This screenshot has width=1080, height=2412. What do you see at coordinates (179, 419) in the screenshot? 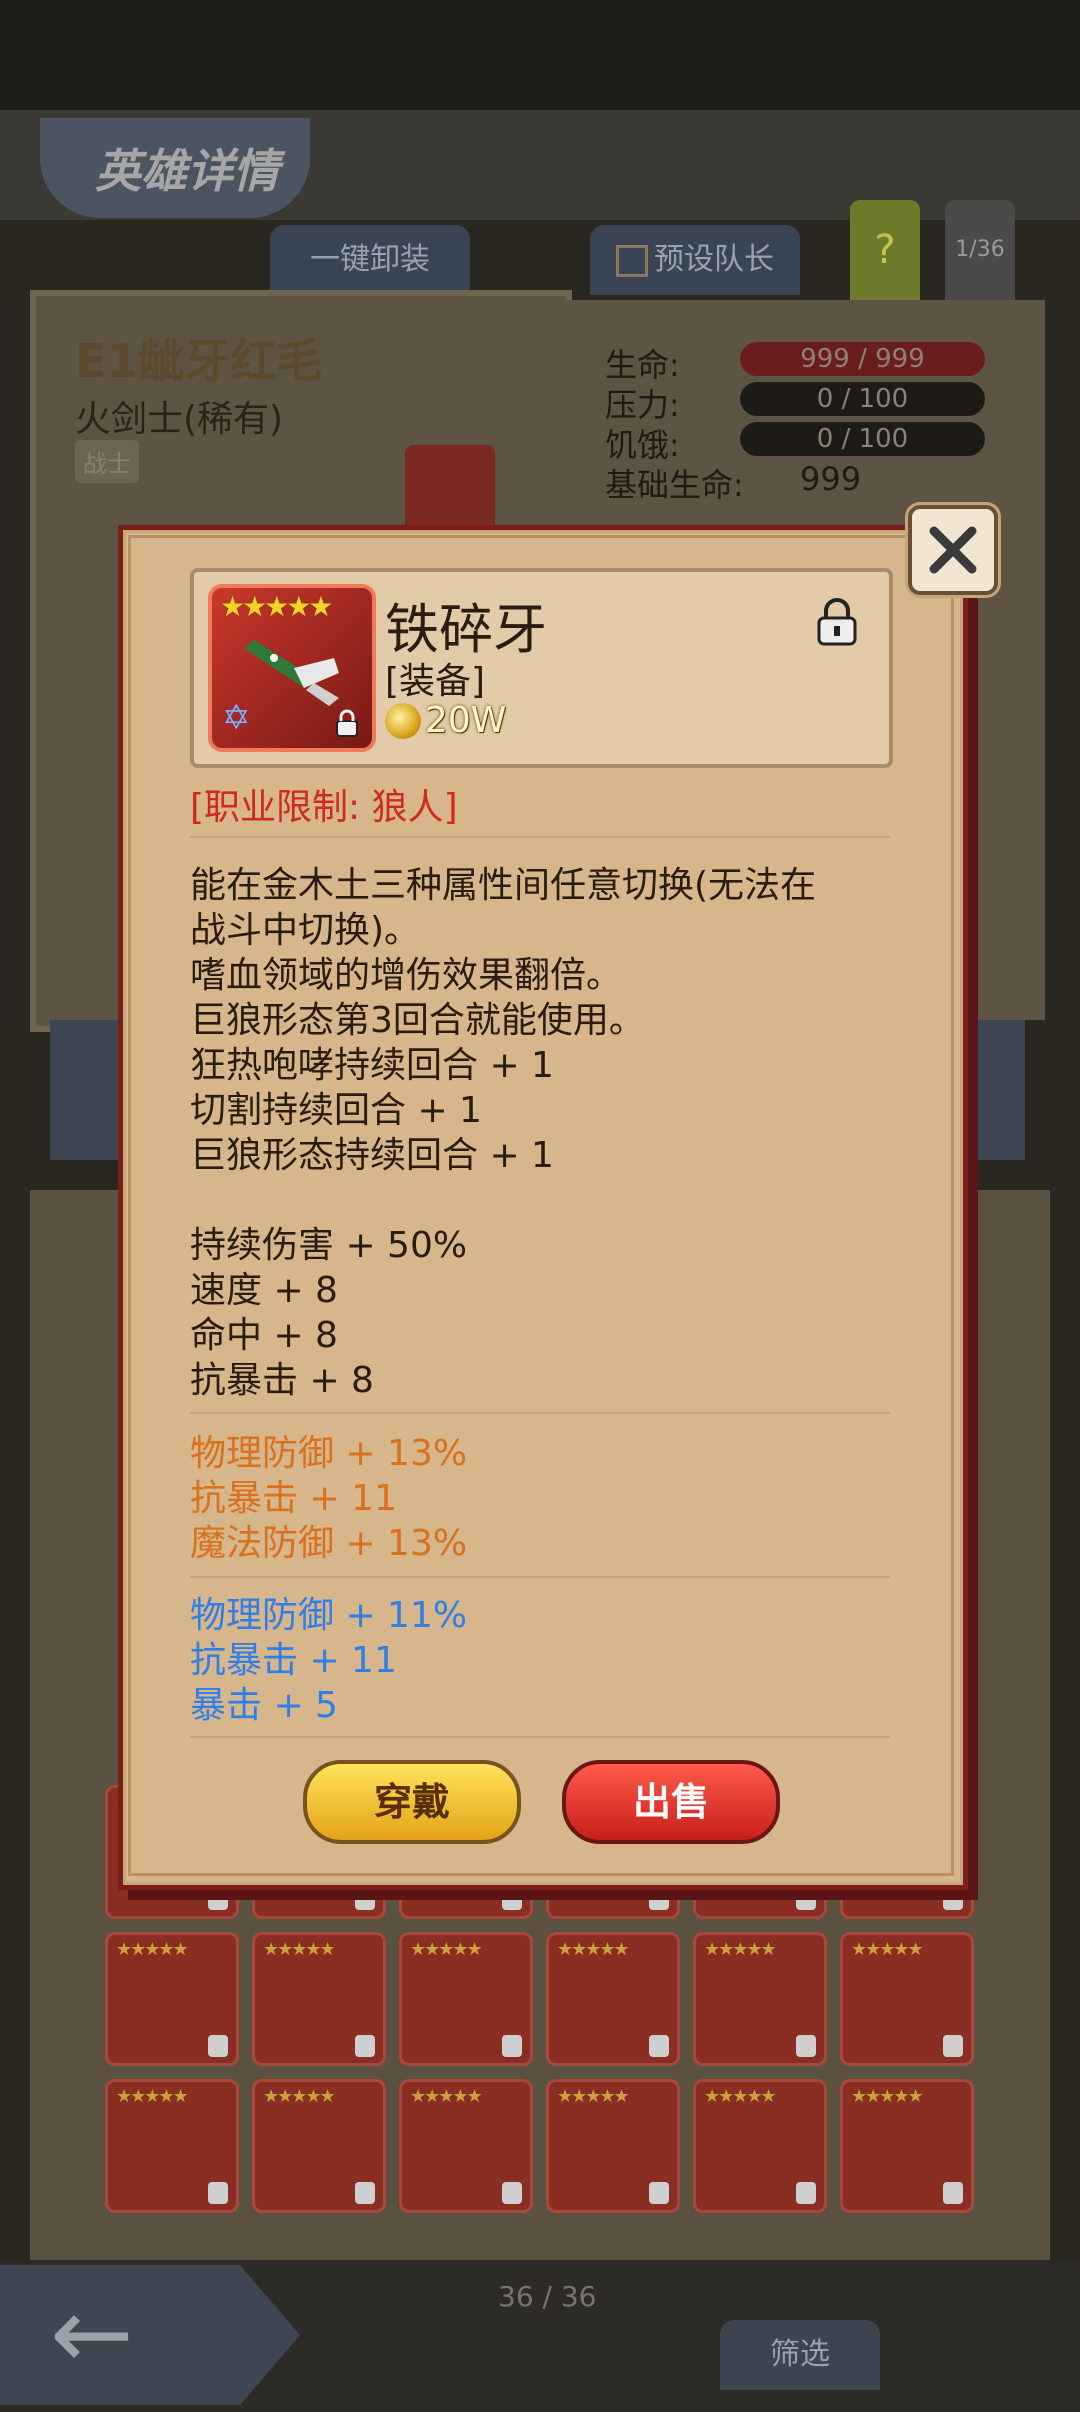
I see `hero-class: 火剑士(稀有)` at bounding box center [179, 419].